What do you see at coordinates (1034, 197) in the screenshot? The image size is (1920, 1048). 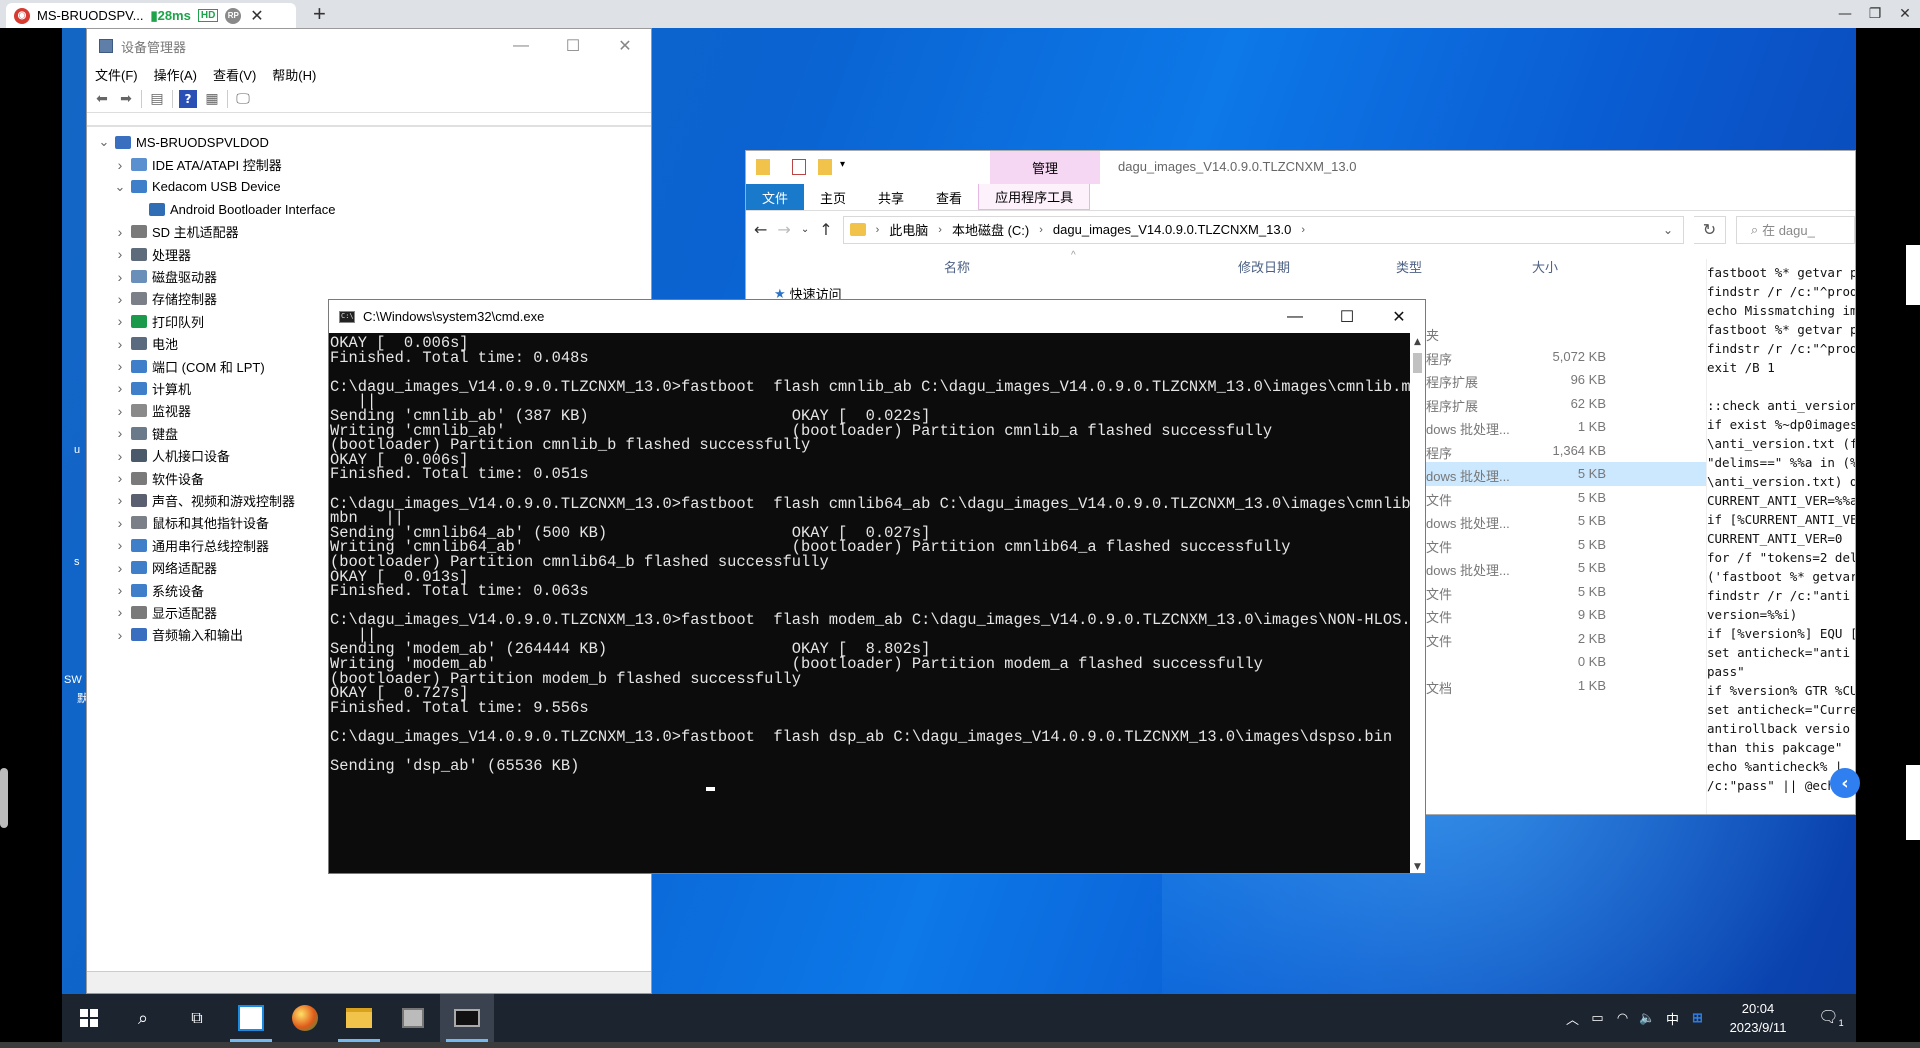 I see `tab-app-tools: 应用程序工具` at bounding box center [1034, 197].